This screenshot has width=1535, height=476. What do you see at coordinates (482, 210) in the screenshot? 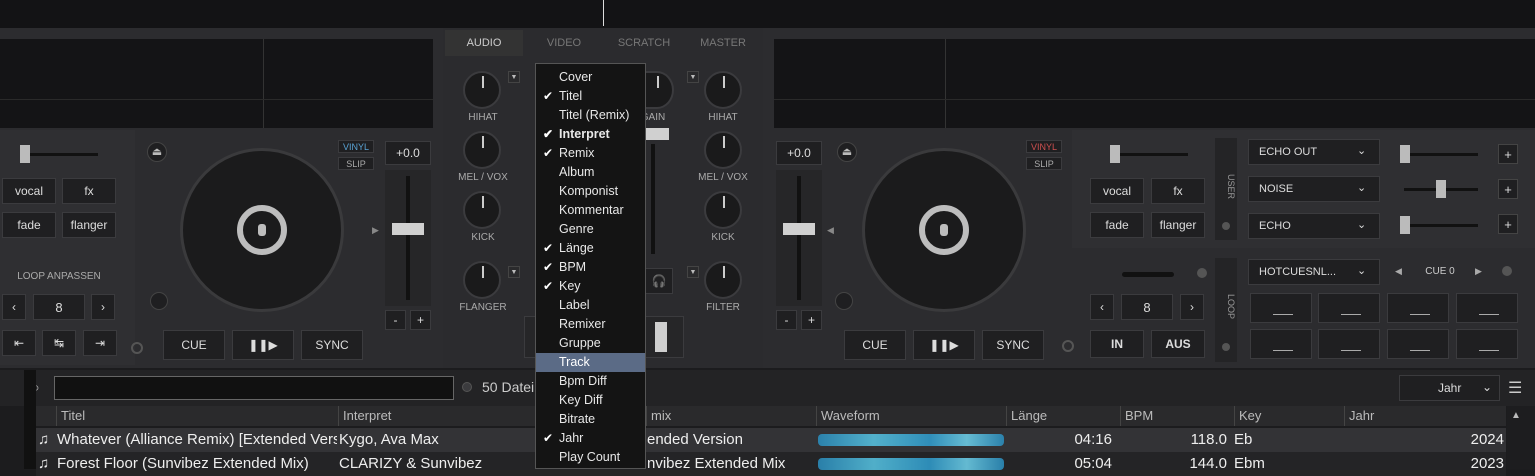
I see `left-kick-knob` at bounding box center [482, 210].